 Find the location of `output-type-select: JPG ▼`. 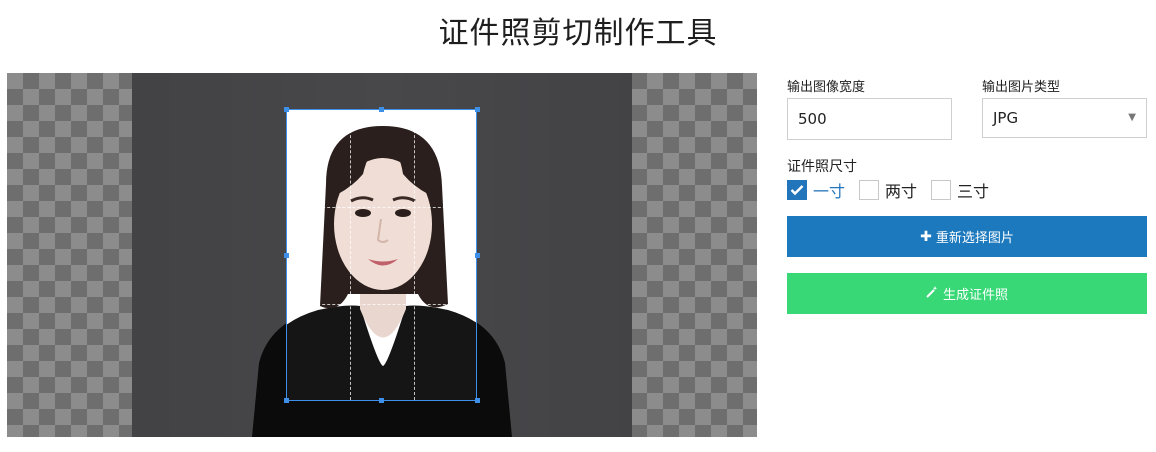

output-type-select: JPG ▼ is located at coordinates (1064, 118).